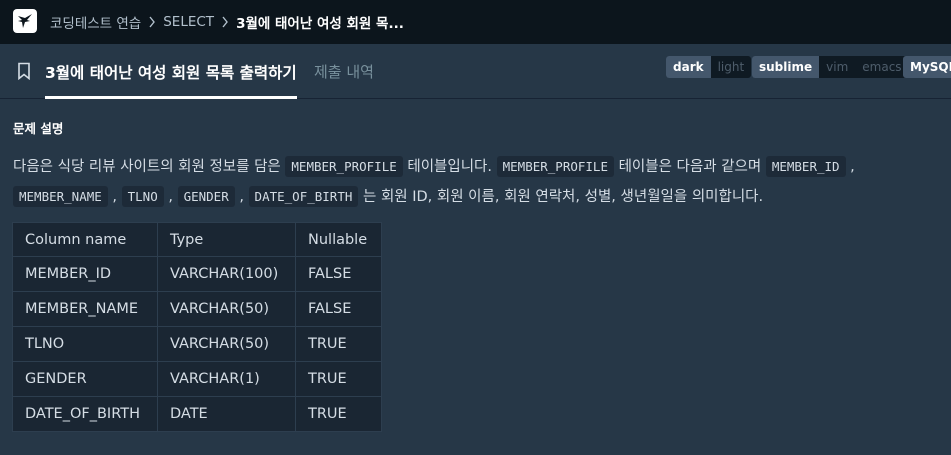 Image resolution: width=951 pixels, height=455 pixels. I want to click on column-header: Nullable, so click(338, 239).